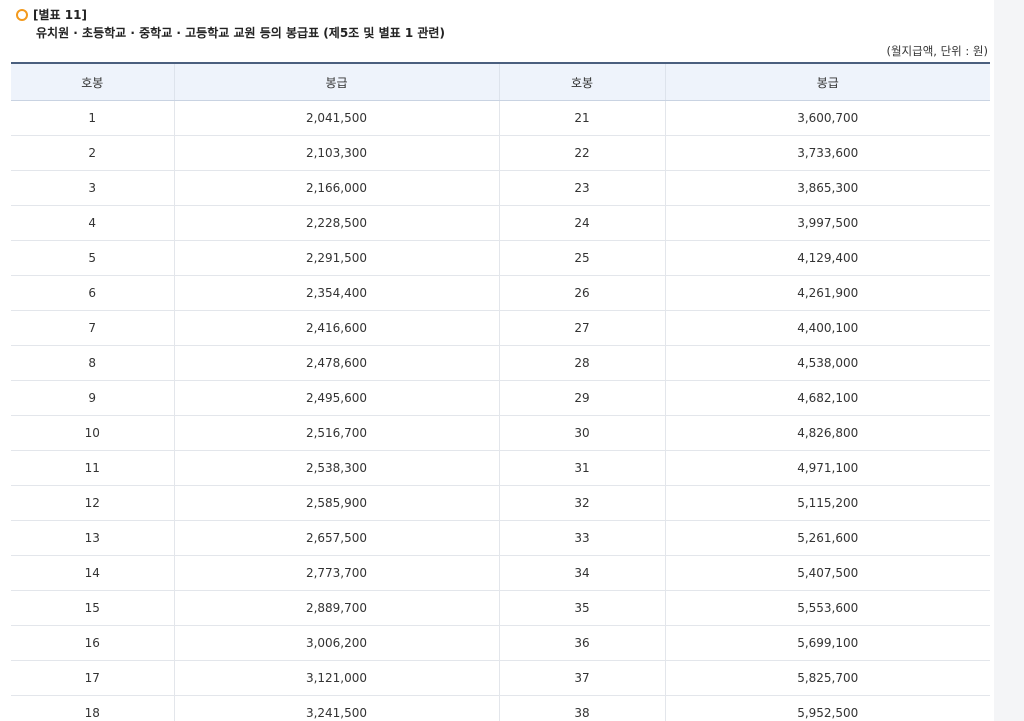  Describe the element at coordinates (581, 678) in the screenshot. I see `step-cell: 37` at that location.